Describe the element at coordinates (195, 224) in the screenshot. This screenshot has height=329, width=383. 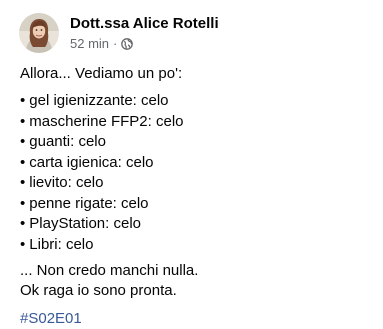
I see `list-item: • PlayStation: celo` at that location.